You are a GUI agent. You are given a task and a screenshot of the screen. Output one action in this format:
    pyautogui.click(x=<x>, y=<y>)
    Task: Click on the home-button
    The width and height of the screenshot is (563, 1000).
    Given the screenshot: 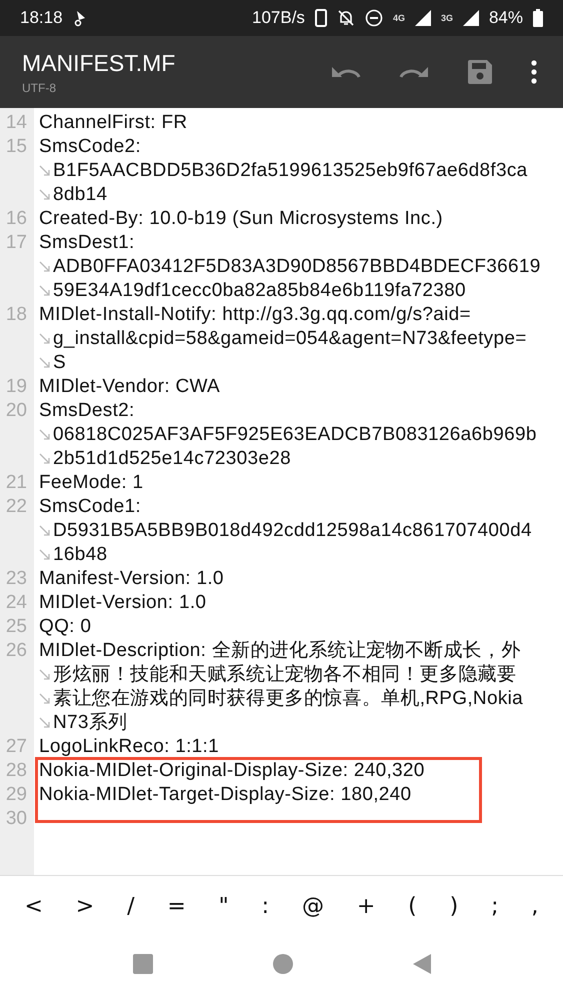 What is the action you would take?
    pyautogui.click(x=282, y=964)
    